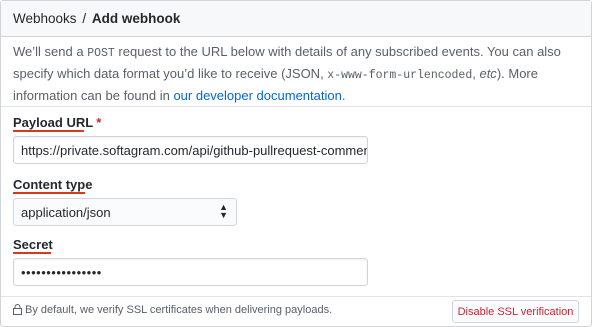 This screenshot has width=592, height=327. Describe the element at coordinates (400, 75) in the screenshot. I see `intro-form-code: x-www-form-urlencoded` at that location.